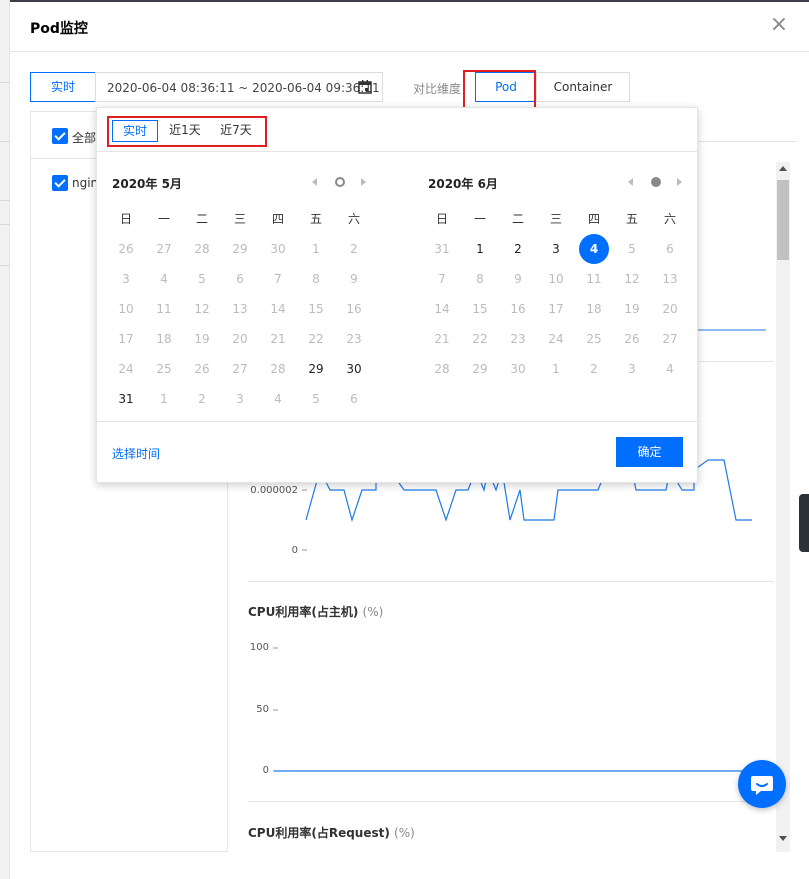 This screenshot has width=809, height=879. I want to click on scroll-down-arrow-icon, so click(783, 838).